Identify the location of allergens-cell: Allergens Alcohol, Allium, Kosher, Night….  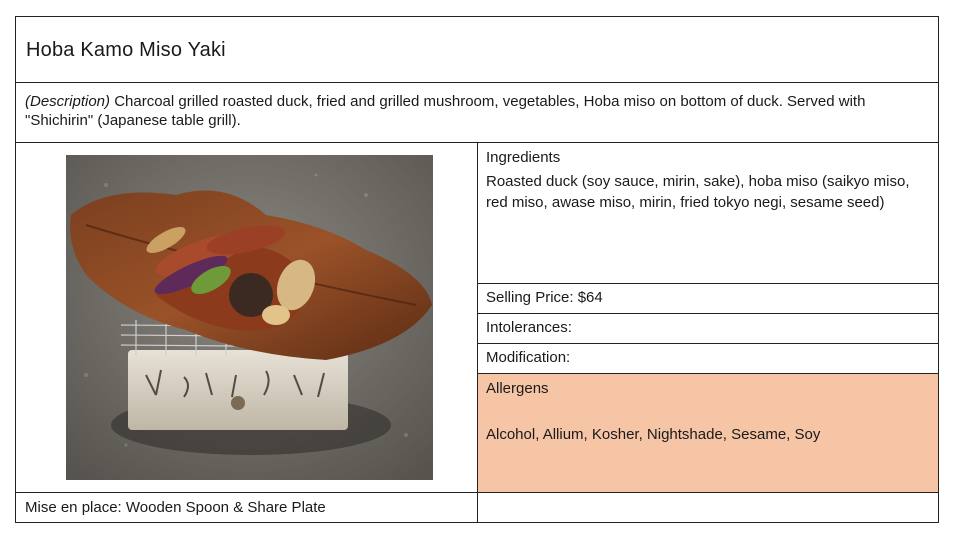
(708, 433).